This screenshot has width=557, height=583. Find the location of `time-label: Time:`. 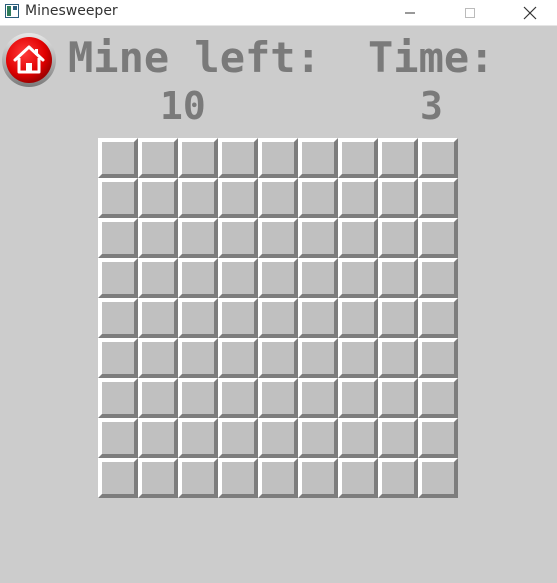

time-label: Time: is located at coordinates (431, 57).